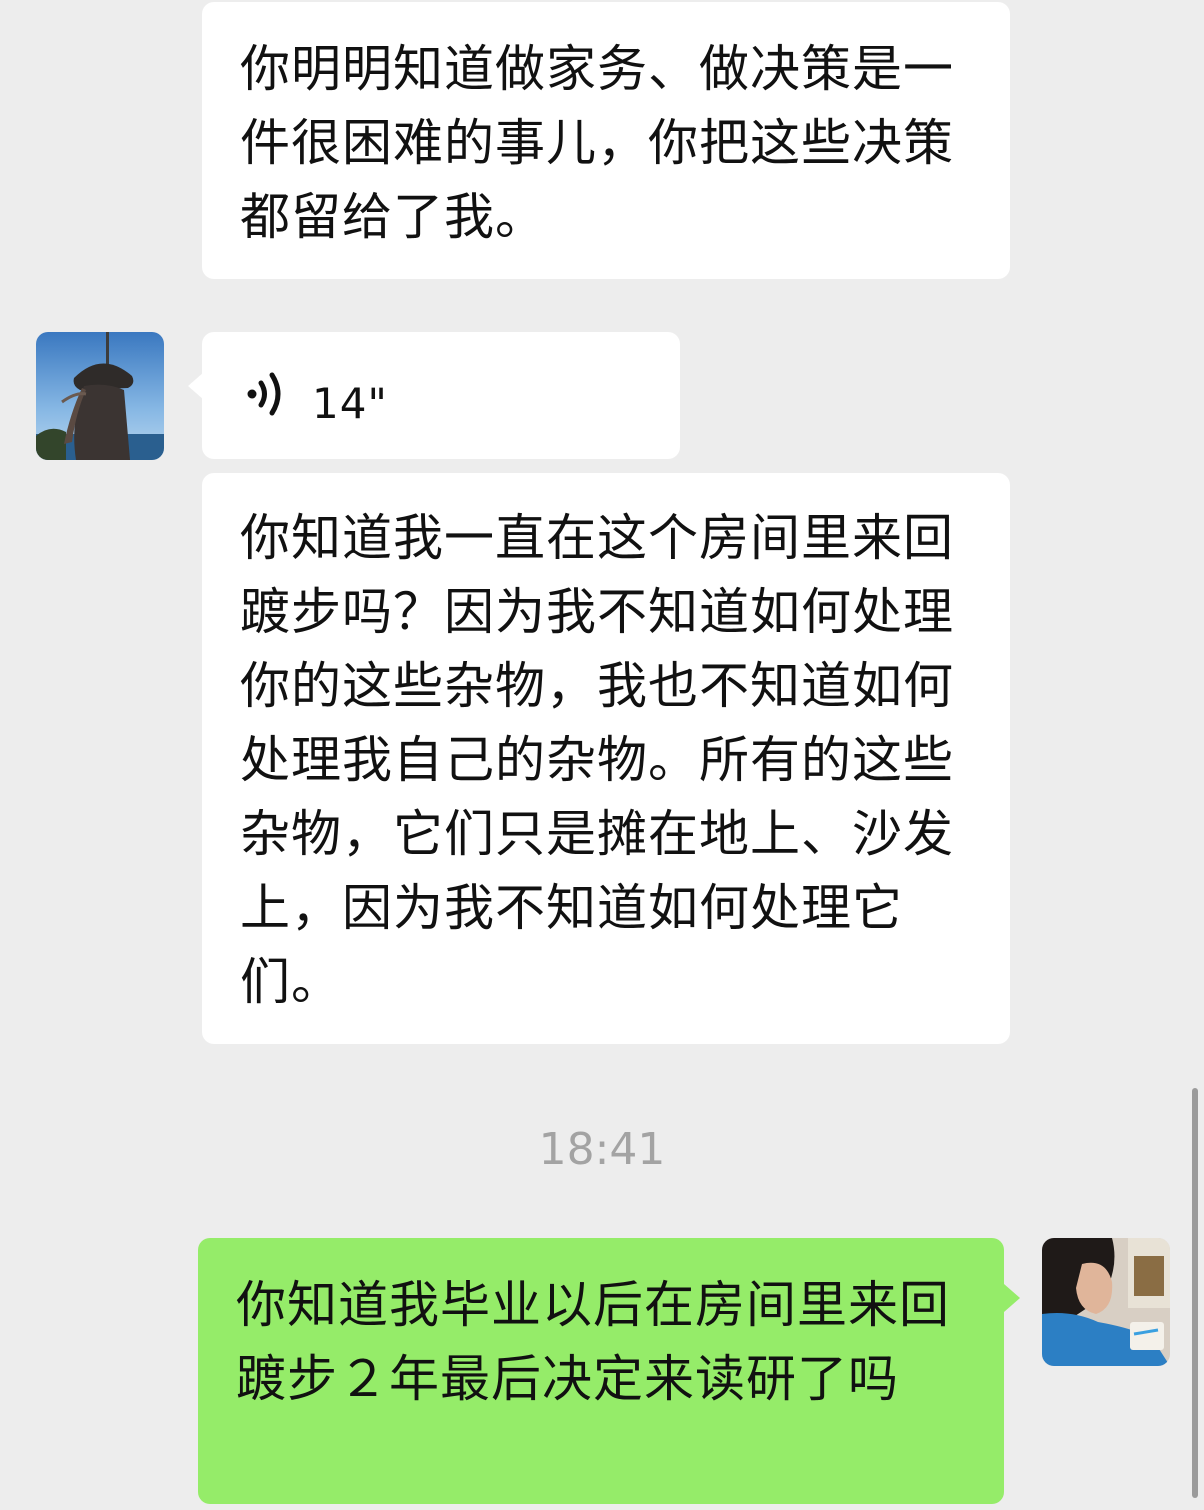 The height and width of the screenshot is (1510, 1204). I want to click on user-avatar-image, so click(1106, 1302).